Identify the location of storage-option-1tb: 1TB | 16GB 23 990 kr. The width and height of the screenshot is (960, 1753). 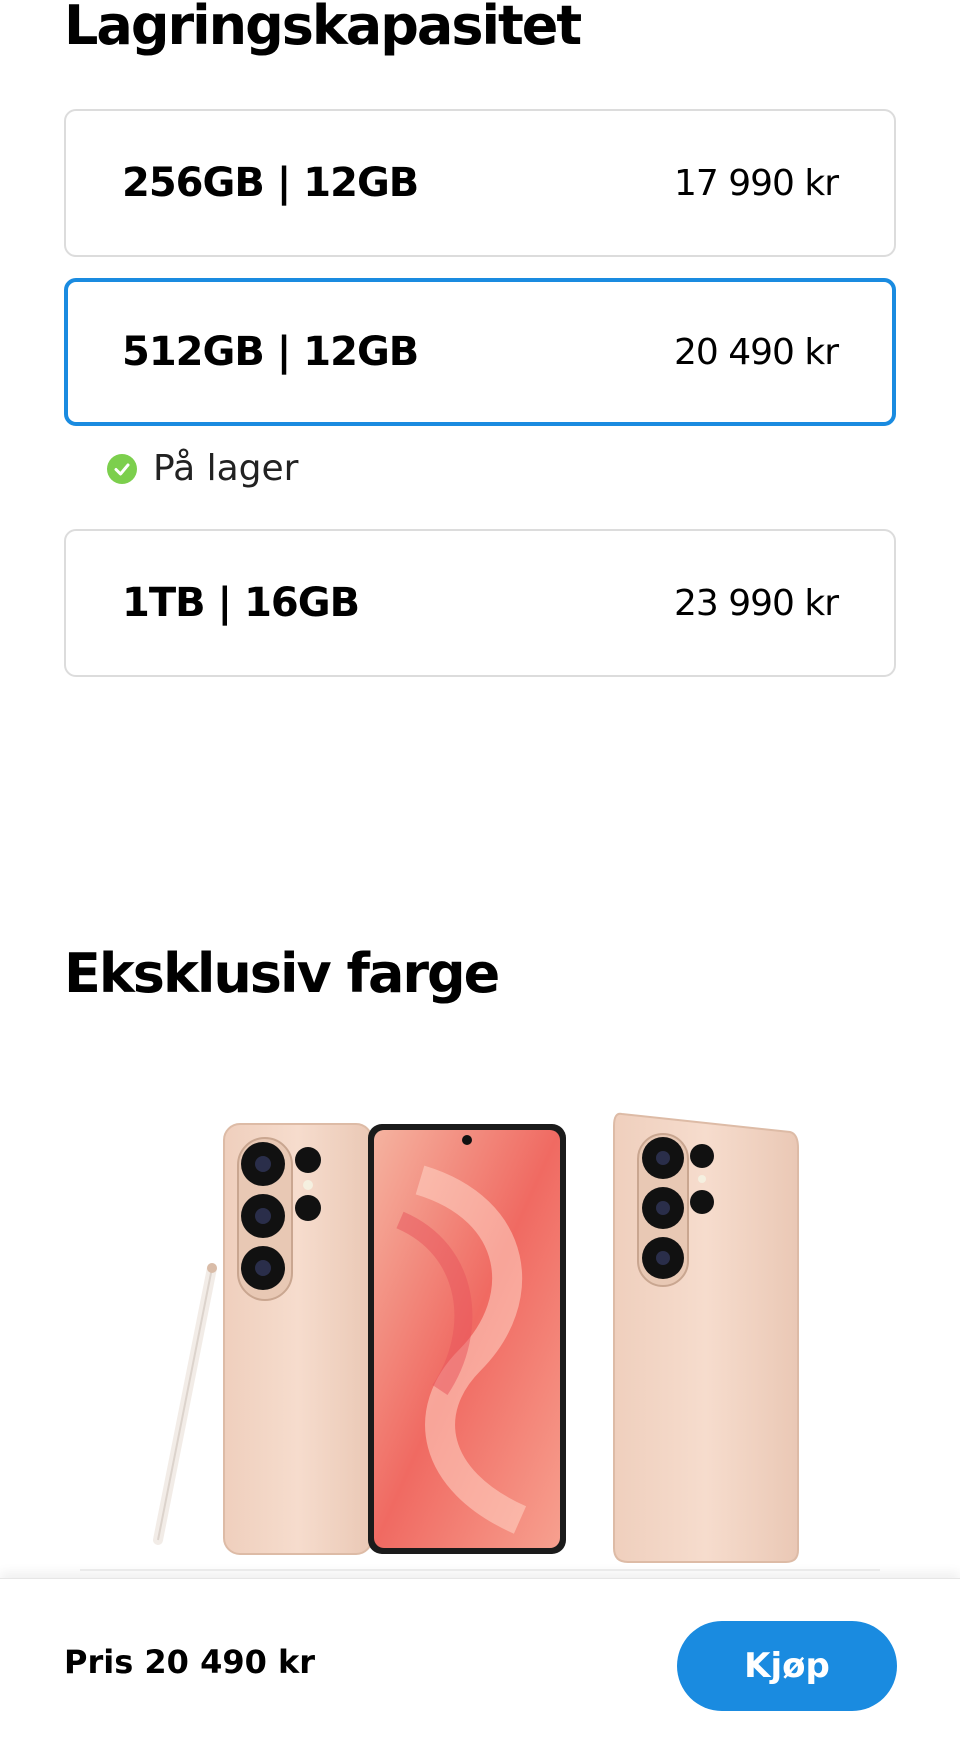
(480, 603).